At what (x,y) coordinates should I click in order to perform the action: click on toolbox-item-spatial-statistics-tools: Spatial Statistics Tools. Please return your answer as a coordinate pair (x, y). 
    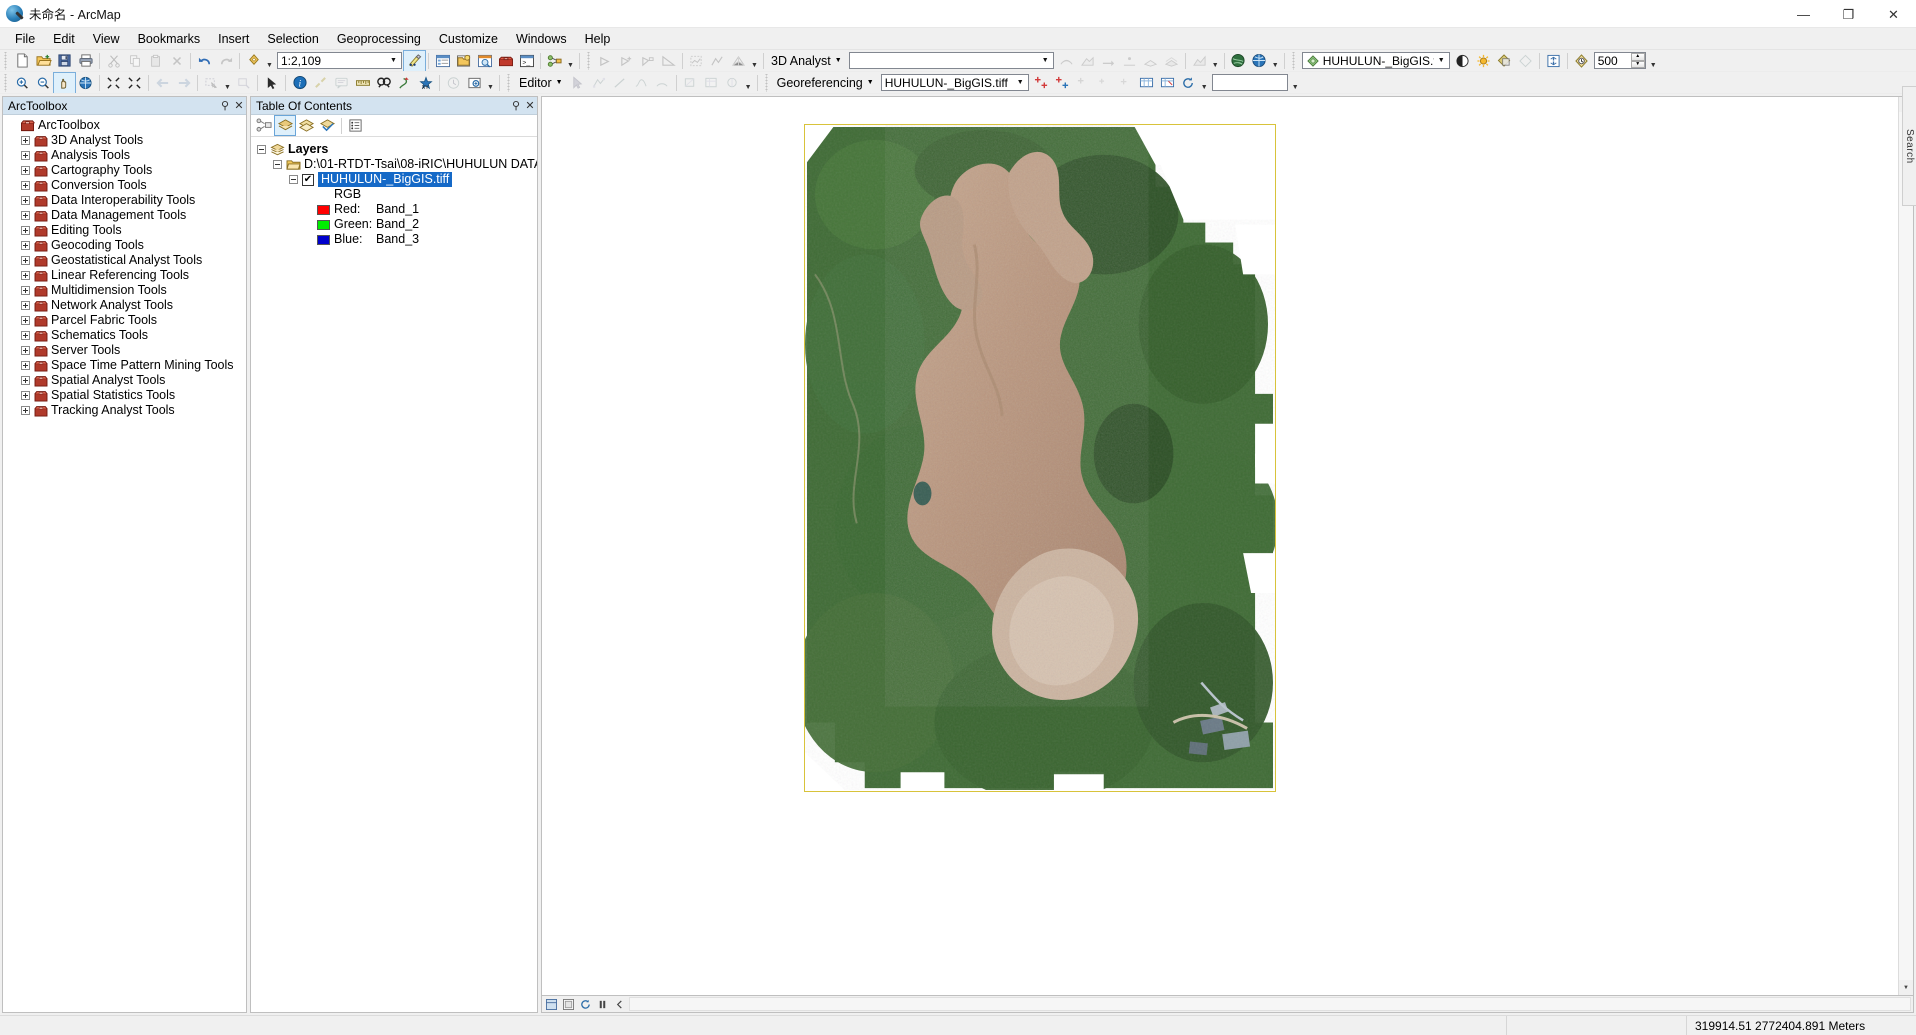
    Looking at the image, I should click on (126, 395).